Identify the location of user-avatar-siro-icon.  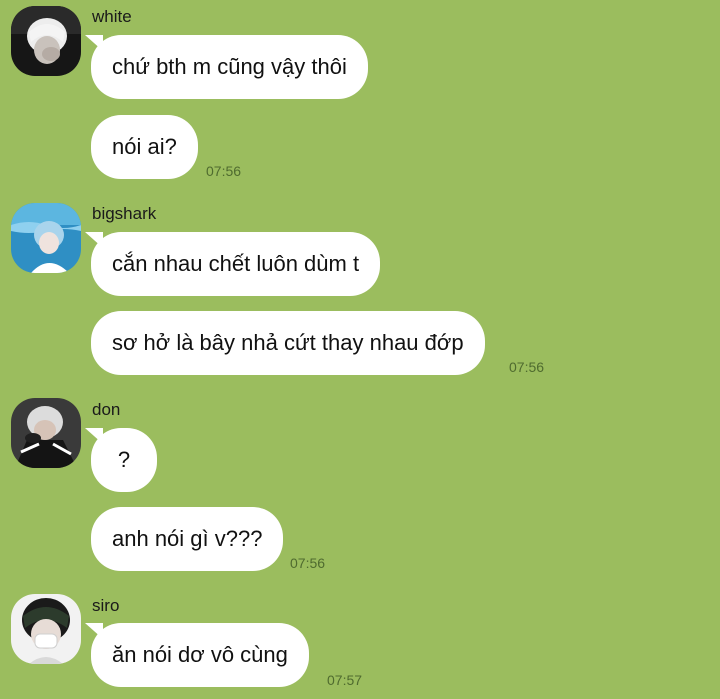
(46, 629).